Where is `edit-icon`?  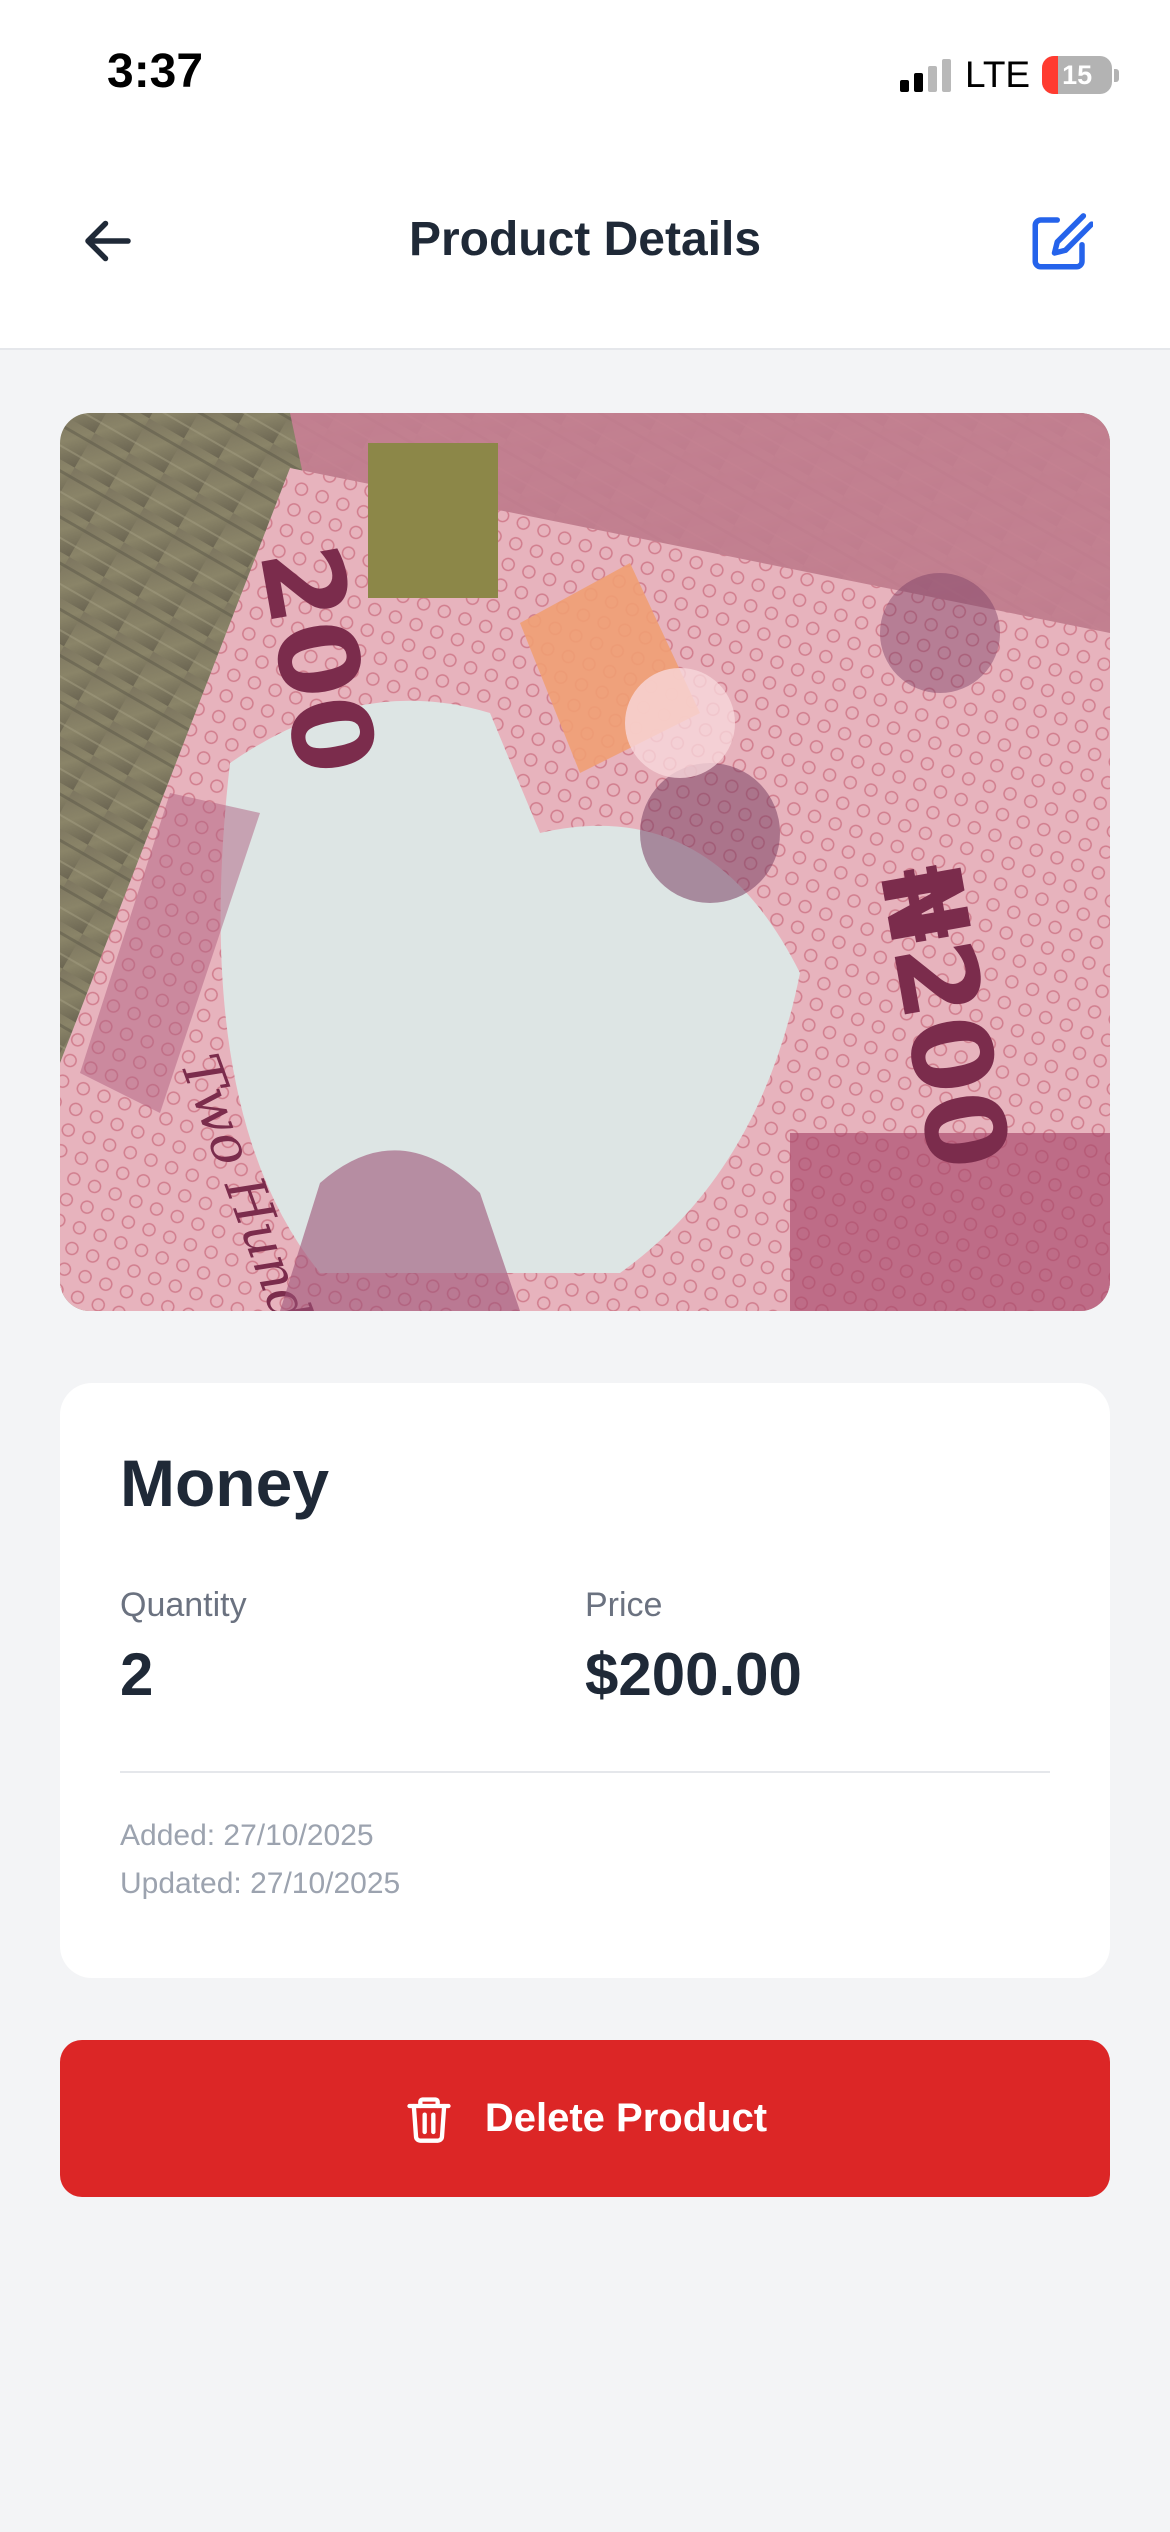
edit-icon is located at coordinates (1062, 241).